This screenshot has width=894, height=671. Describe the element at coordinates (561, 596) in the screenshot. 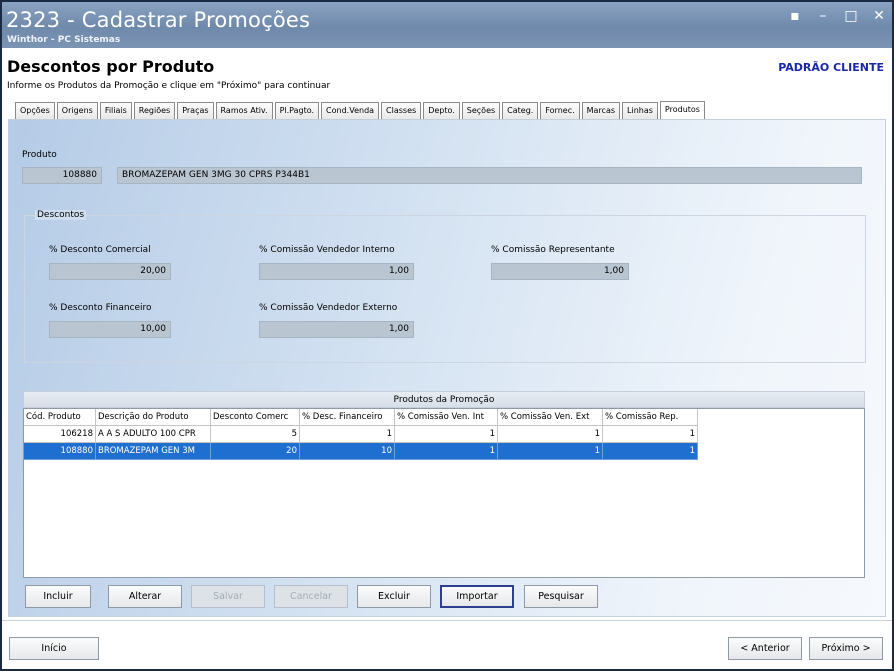

I see `pesquisar-button: Pesquisar` at that location.